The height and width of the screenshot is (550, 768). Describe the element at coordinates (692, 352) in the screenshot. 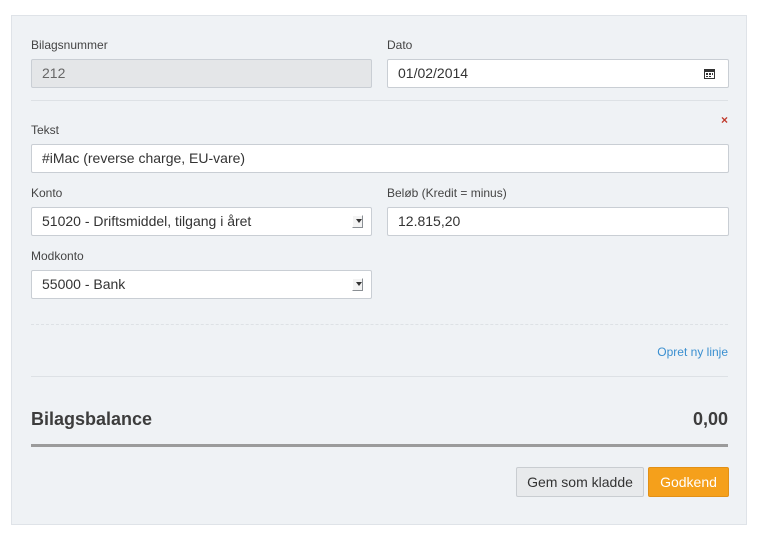

I see `add-line-link: Opret ny linje` at that location.